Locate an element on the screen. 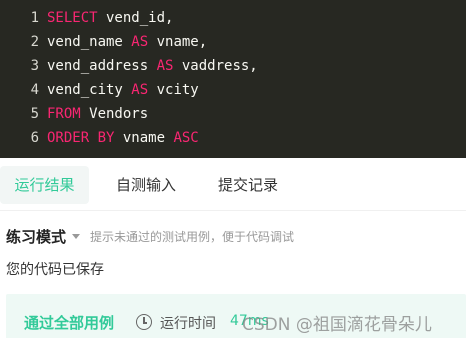 The width and height of the screenshot is (466, 338). line-number: 1 is located at coordinates (34, 18).